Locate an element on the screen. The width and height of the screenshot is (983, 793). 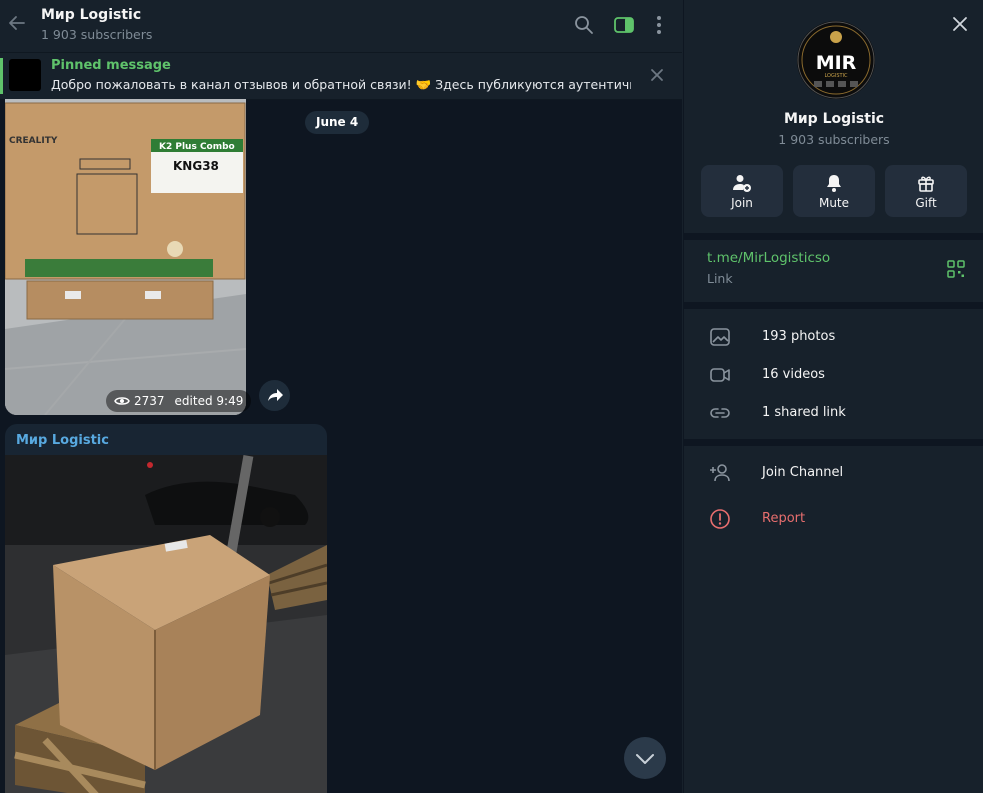
photo-icon is located at coordinates (720, 337).